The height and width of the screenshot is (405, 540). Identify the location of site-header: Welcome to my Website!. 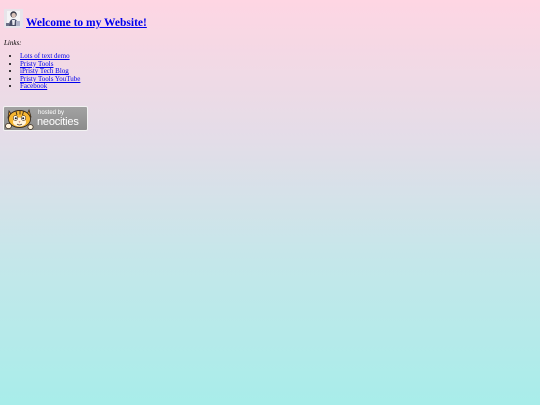
(75, 19).